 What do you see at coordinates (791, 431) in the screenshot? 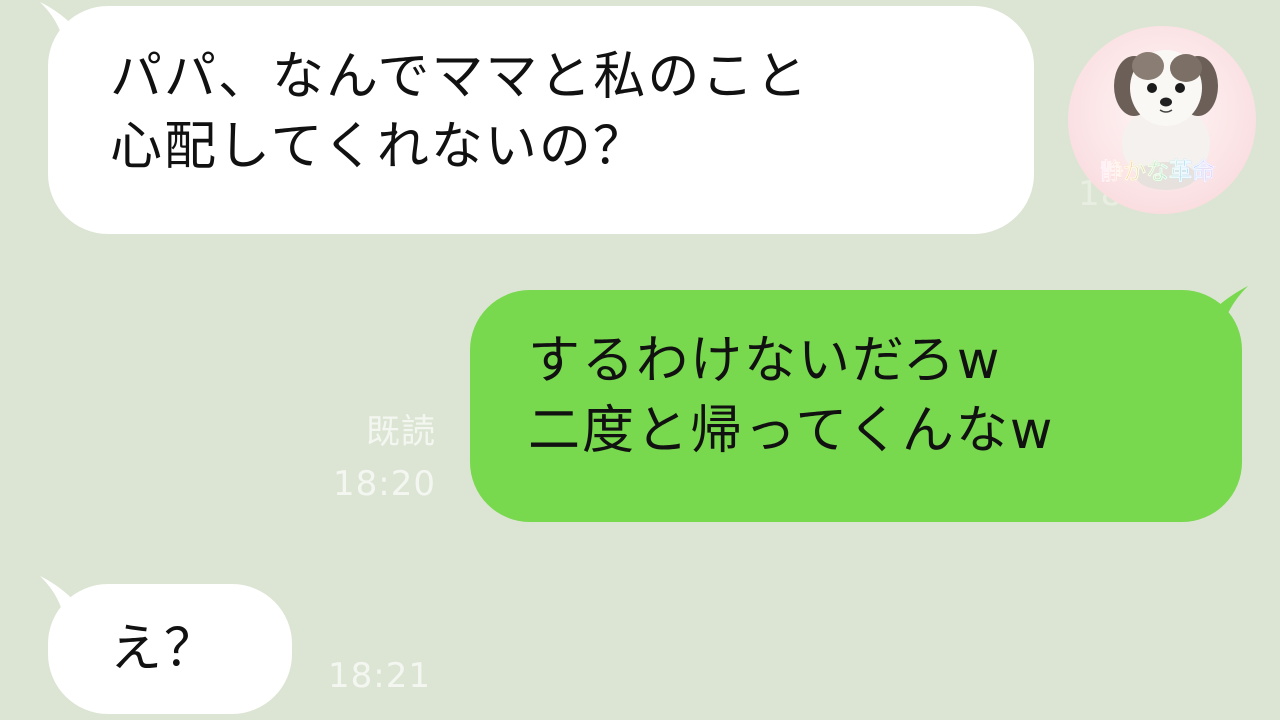
I see `message-text-line: 二度と帰ってくんなw` at bounding box center [791, 431].